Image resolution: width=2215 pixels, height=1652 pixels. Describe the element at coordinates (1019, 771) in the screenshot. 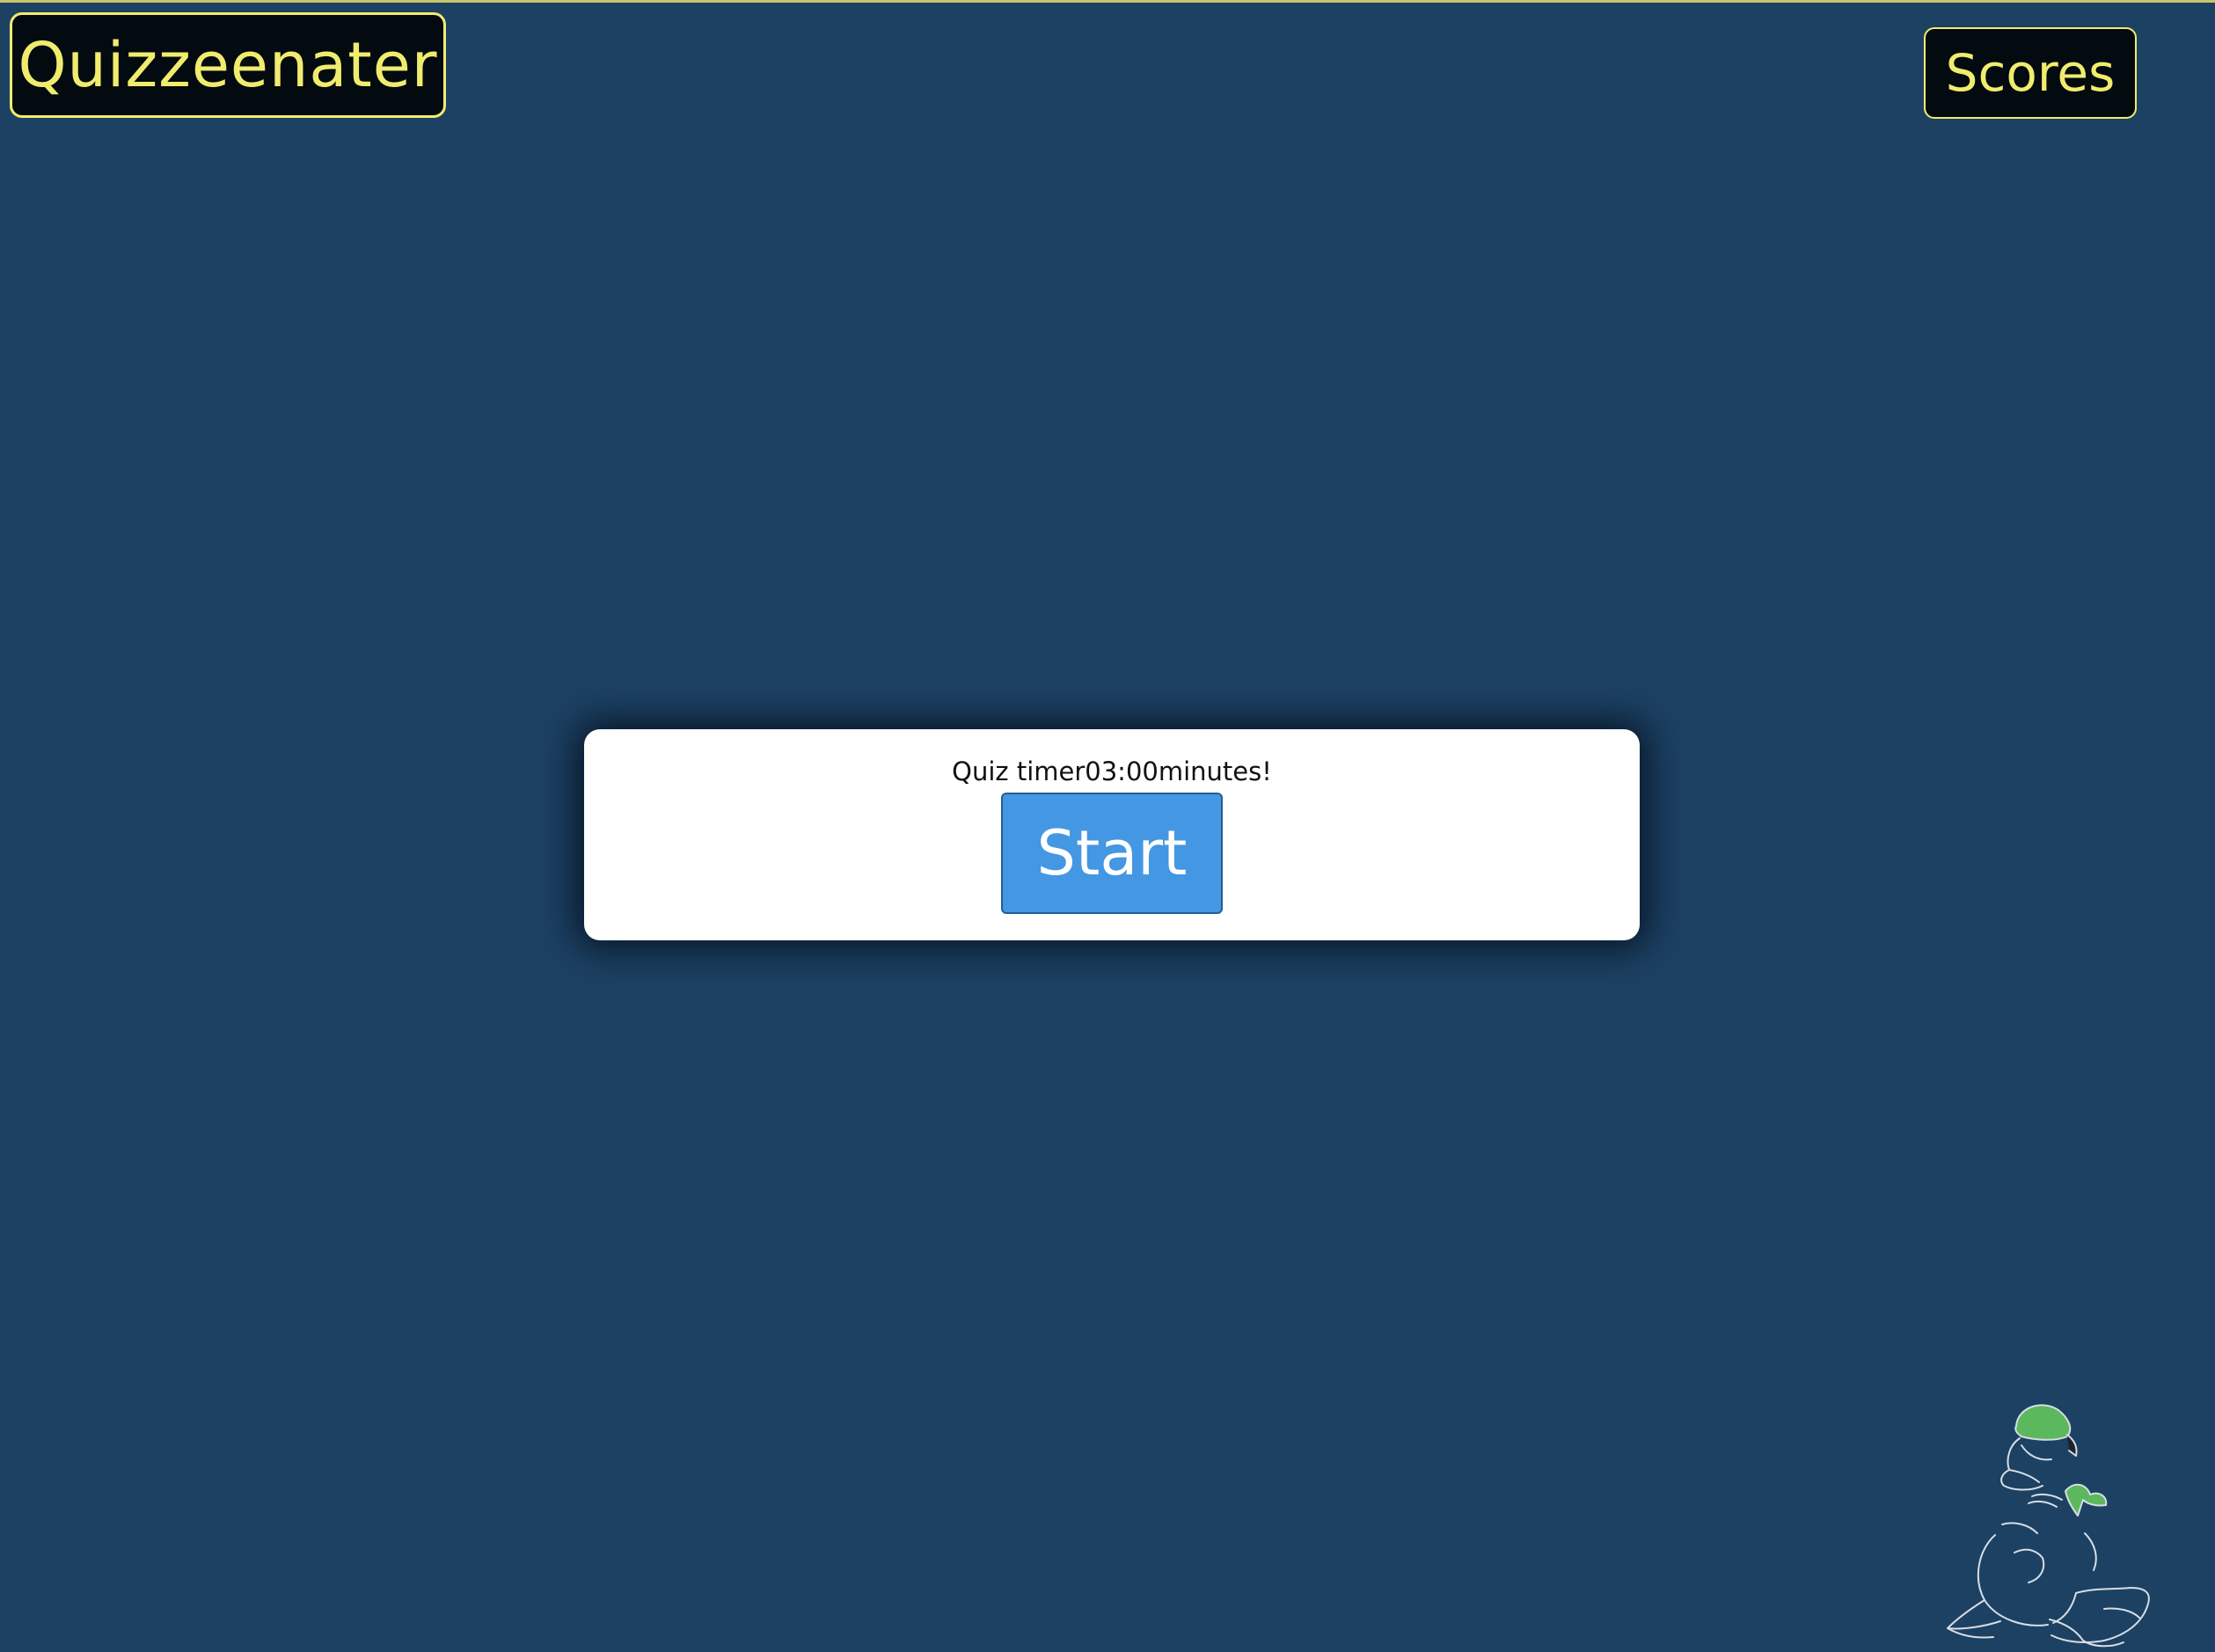

I see `timer-prefix: Quiz timer` at that location.